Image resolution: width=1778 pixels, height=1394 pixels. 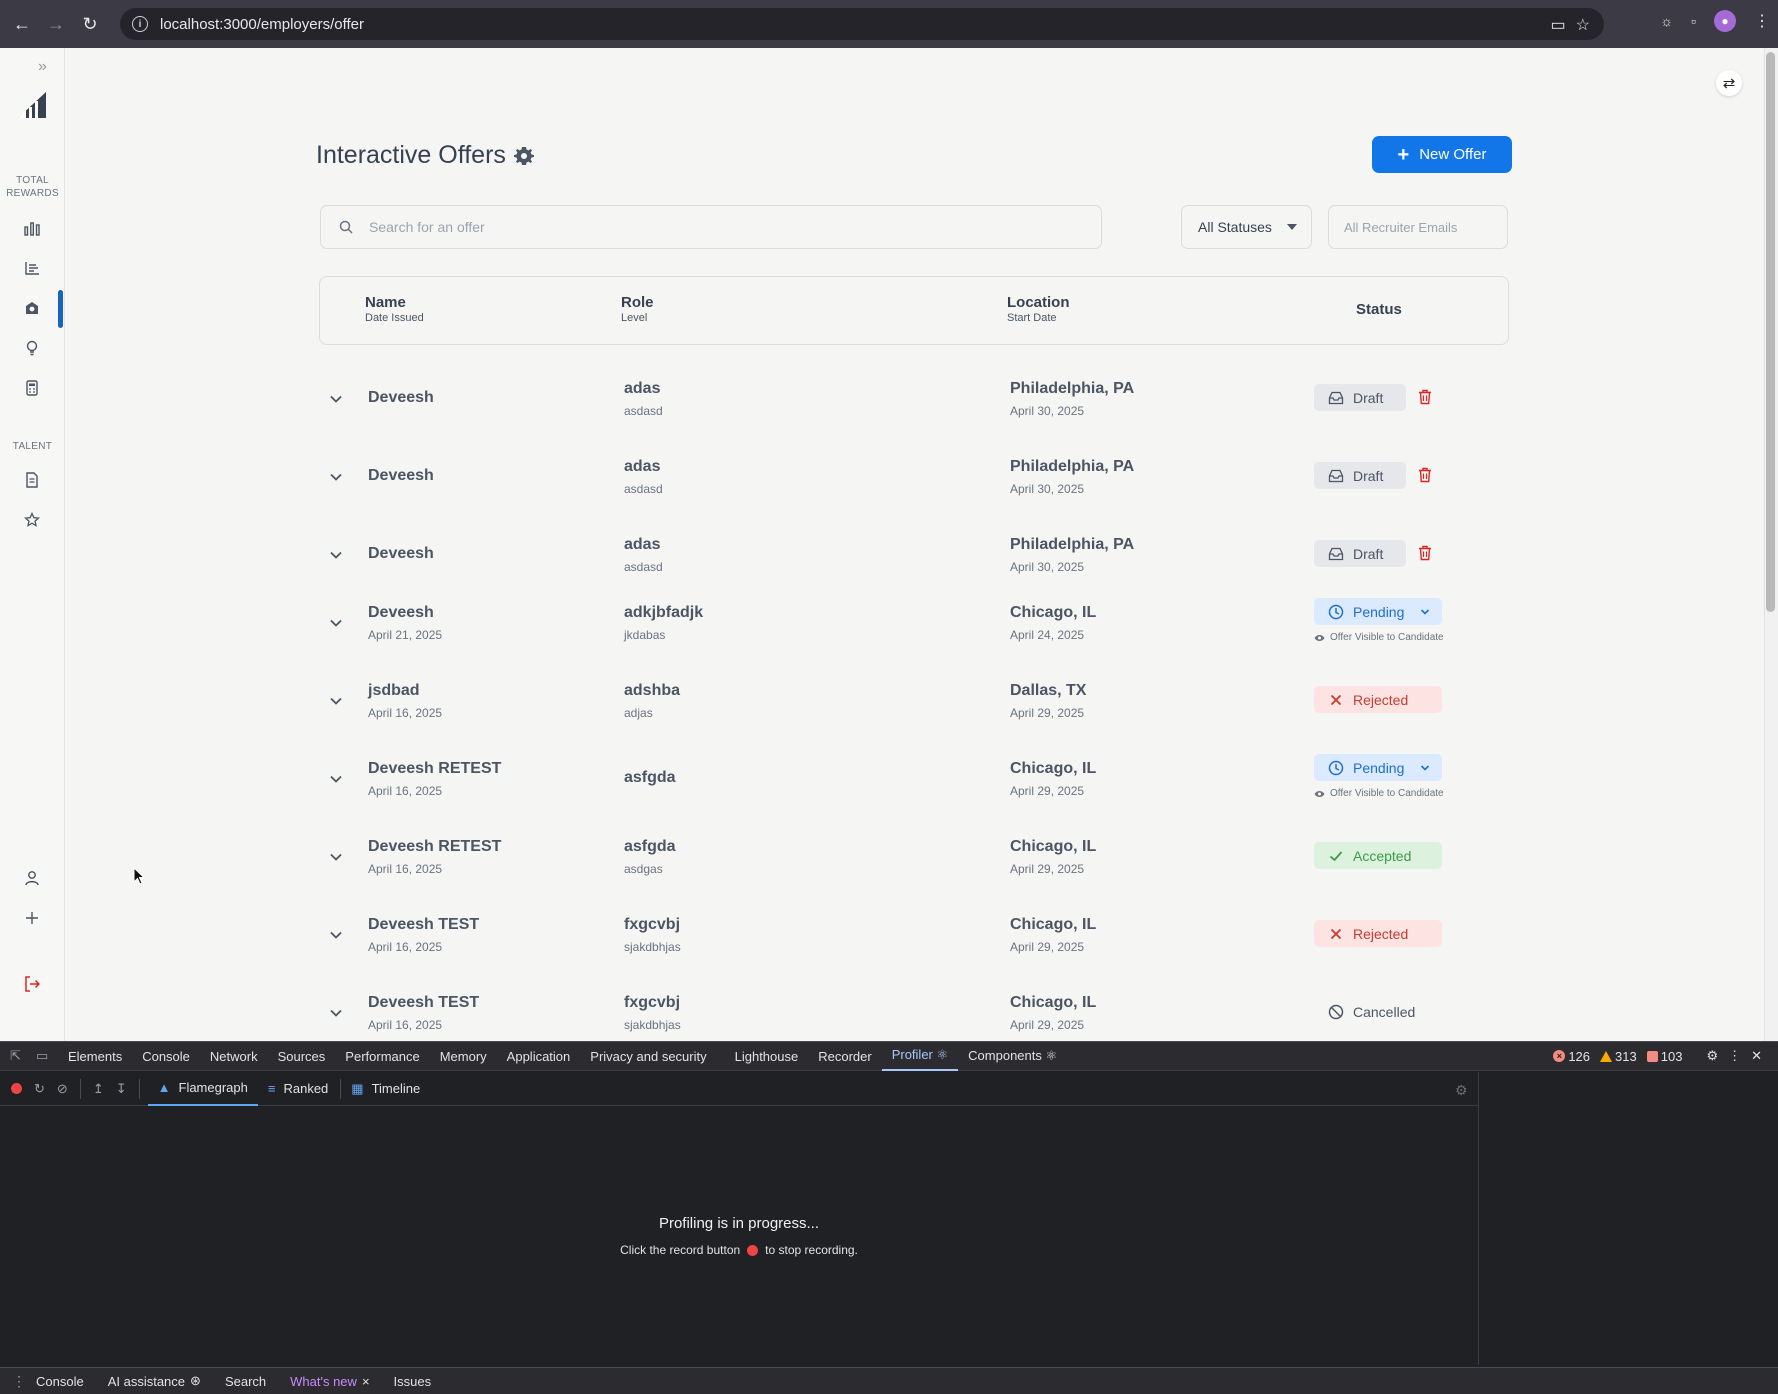 I want to click on offer-name: Deveesh RETEST, so click(x=435, y=846).